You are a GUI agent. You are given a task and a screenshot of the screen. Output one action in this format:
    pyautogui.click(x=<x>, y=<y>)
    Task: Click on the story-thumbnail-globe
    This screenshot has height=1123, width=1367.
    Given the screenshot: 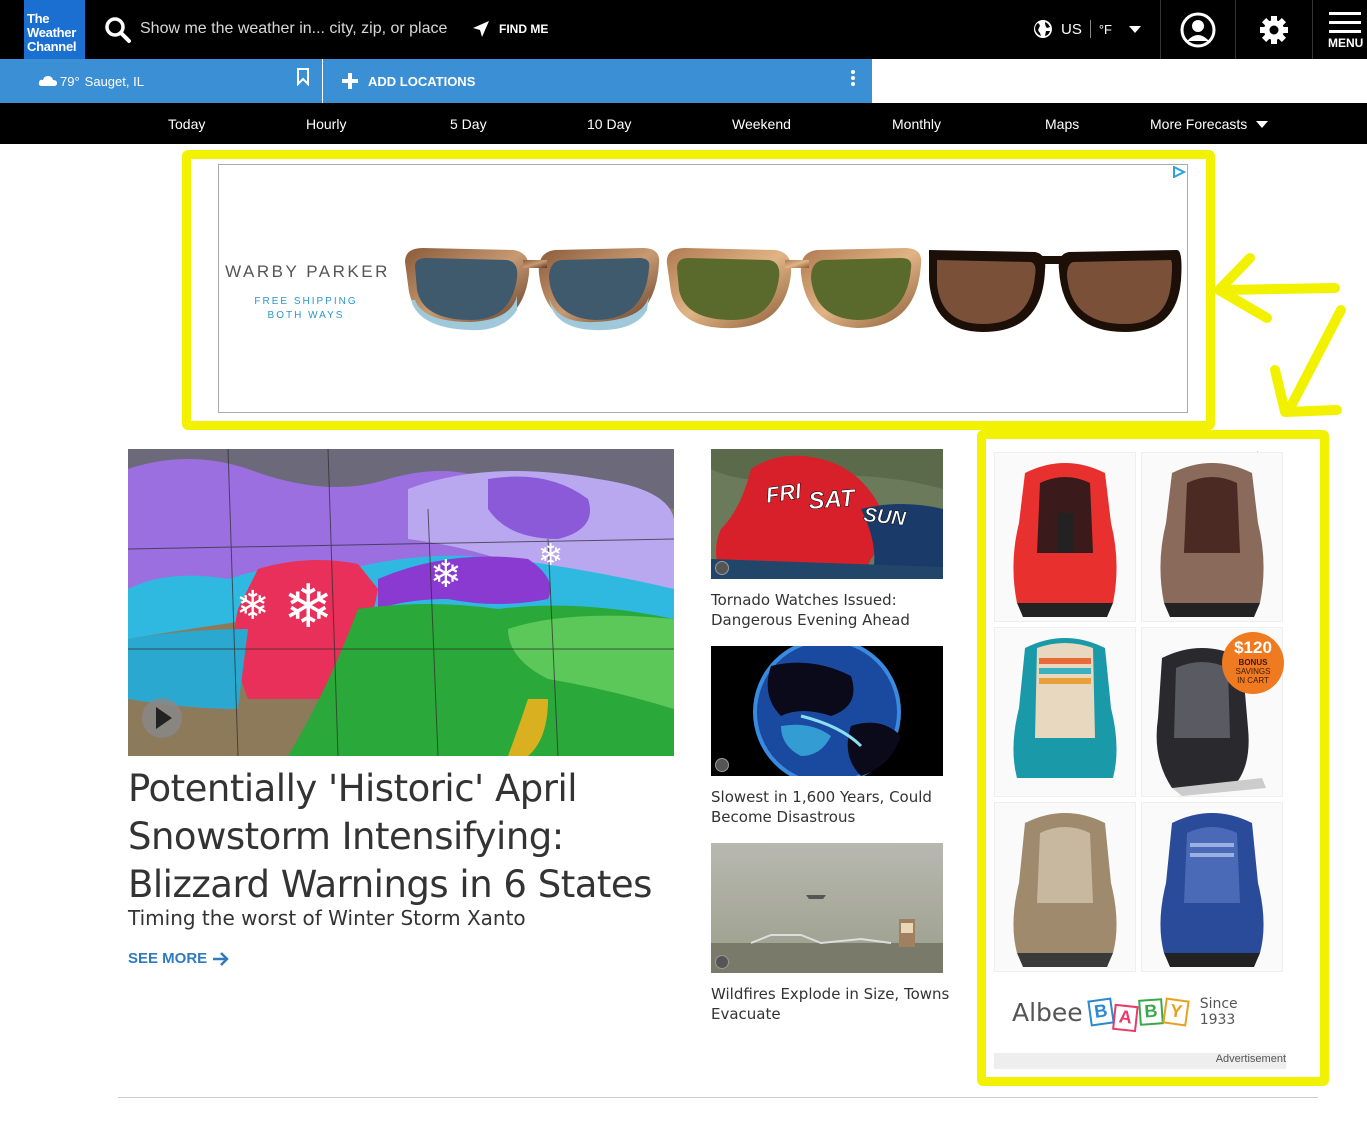 What is the action you would take?
    pyautogui.click(x=827, y=711)
    